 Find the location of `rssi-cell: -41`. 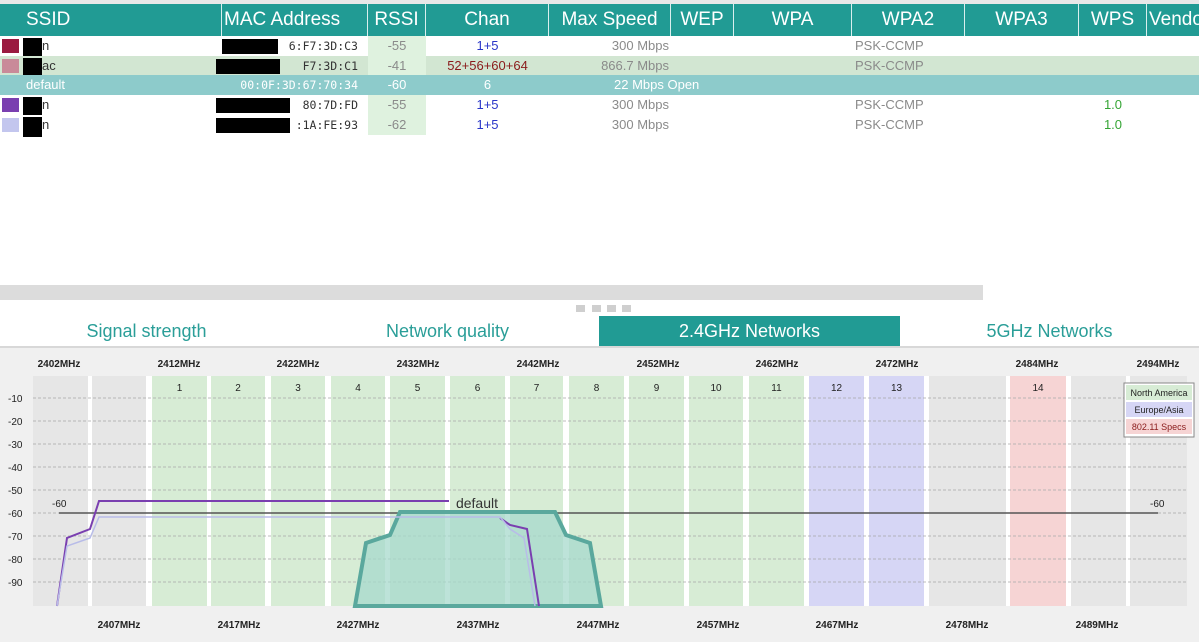

rssi-cell: -41 is located at coordinates (397, 66).